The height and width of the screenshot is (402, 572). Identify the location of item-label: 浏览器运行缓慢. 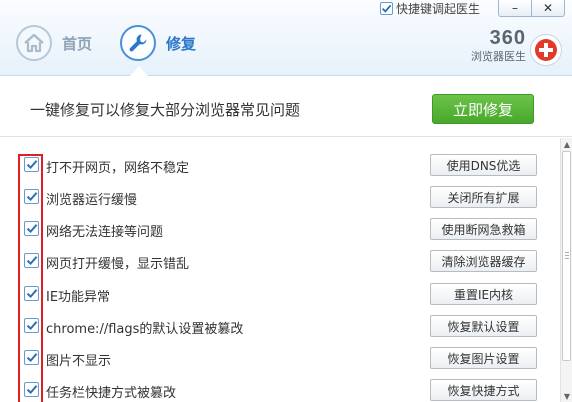
(92, 200).